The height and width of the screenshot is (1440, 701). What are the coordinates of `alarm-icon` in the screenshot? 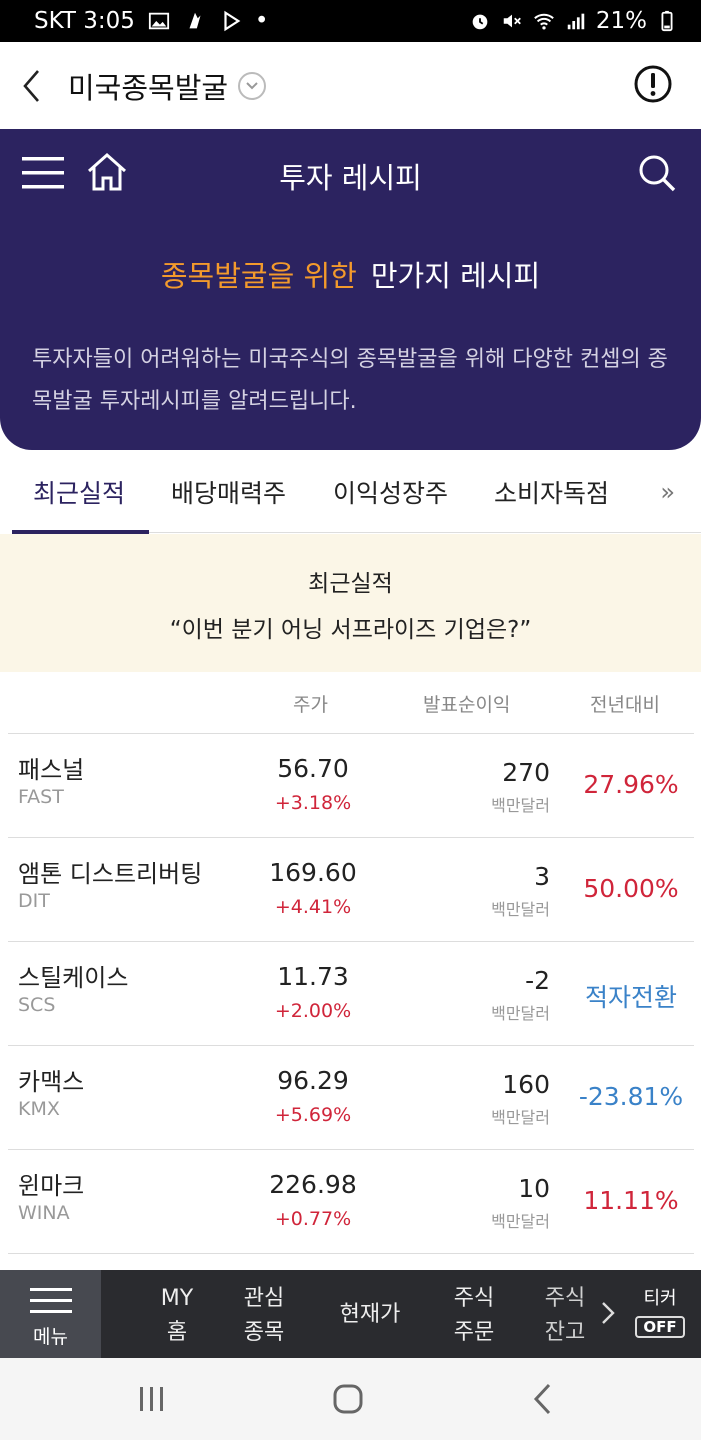 It's located at (480, 21).